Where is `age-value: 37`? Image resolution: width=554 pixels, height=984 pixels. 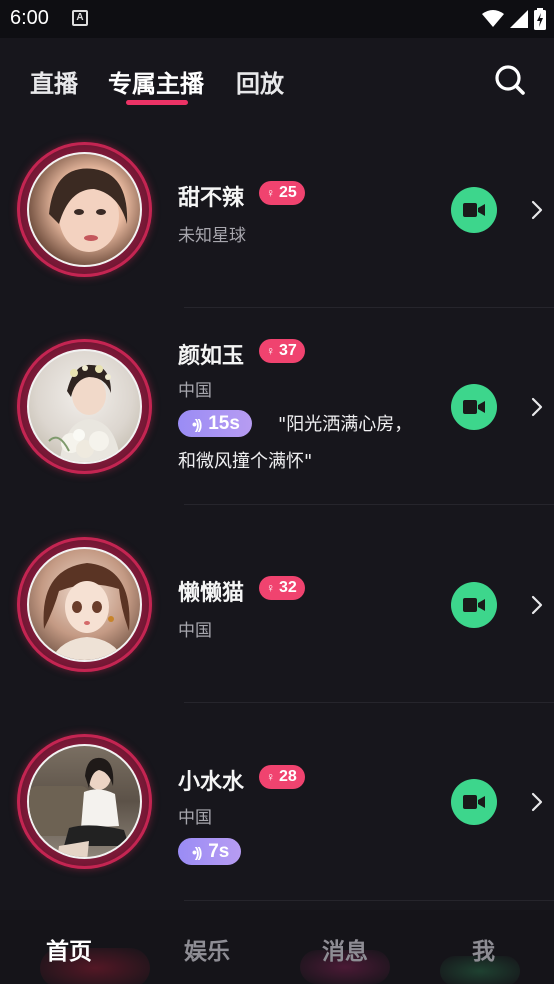 age-value: 37 is located at coordinates (288, 350).